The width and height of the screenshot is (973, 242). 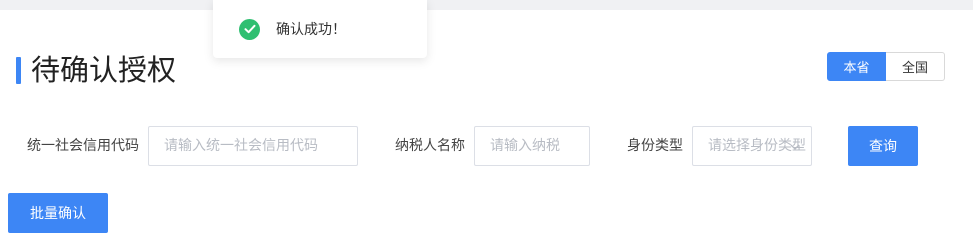 I want to click on check-circle-icon, so click(x=249, y=29).